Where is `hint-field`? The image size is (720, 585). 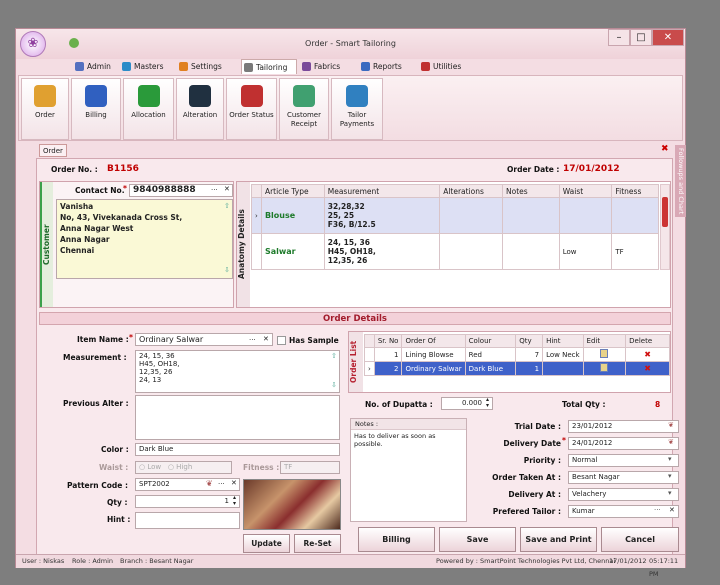
hint-field is located at coordinates (187, 520).